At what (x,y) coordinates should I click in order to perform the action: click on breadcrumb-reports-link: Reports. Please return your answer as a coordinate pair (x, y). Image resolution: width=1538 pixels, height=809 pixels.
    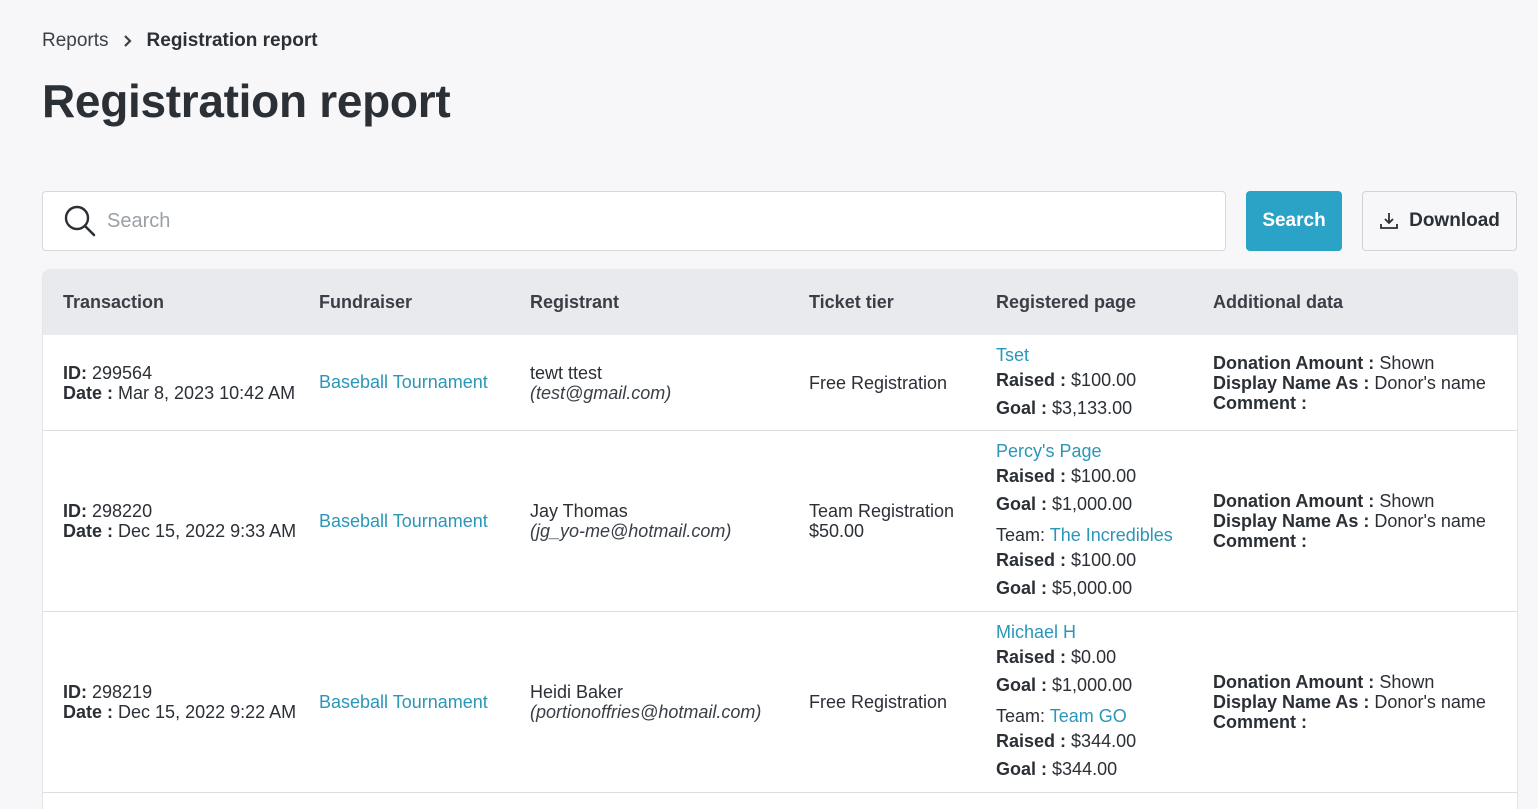
    Looking at the image, I should click on (75, 41).